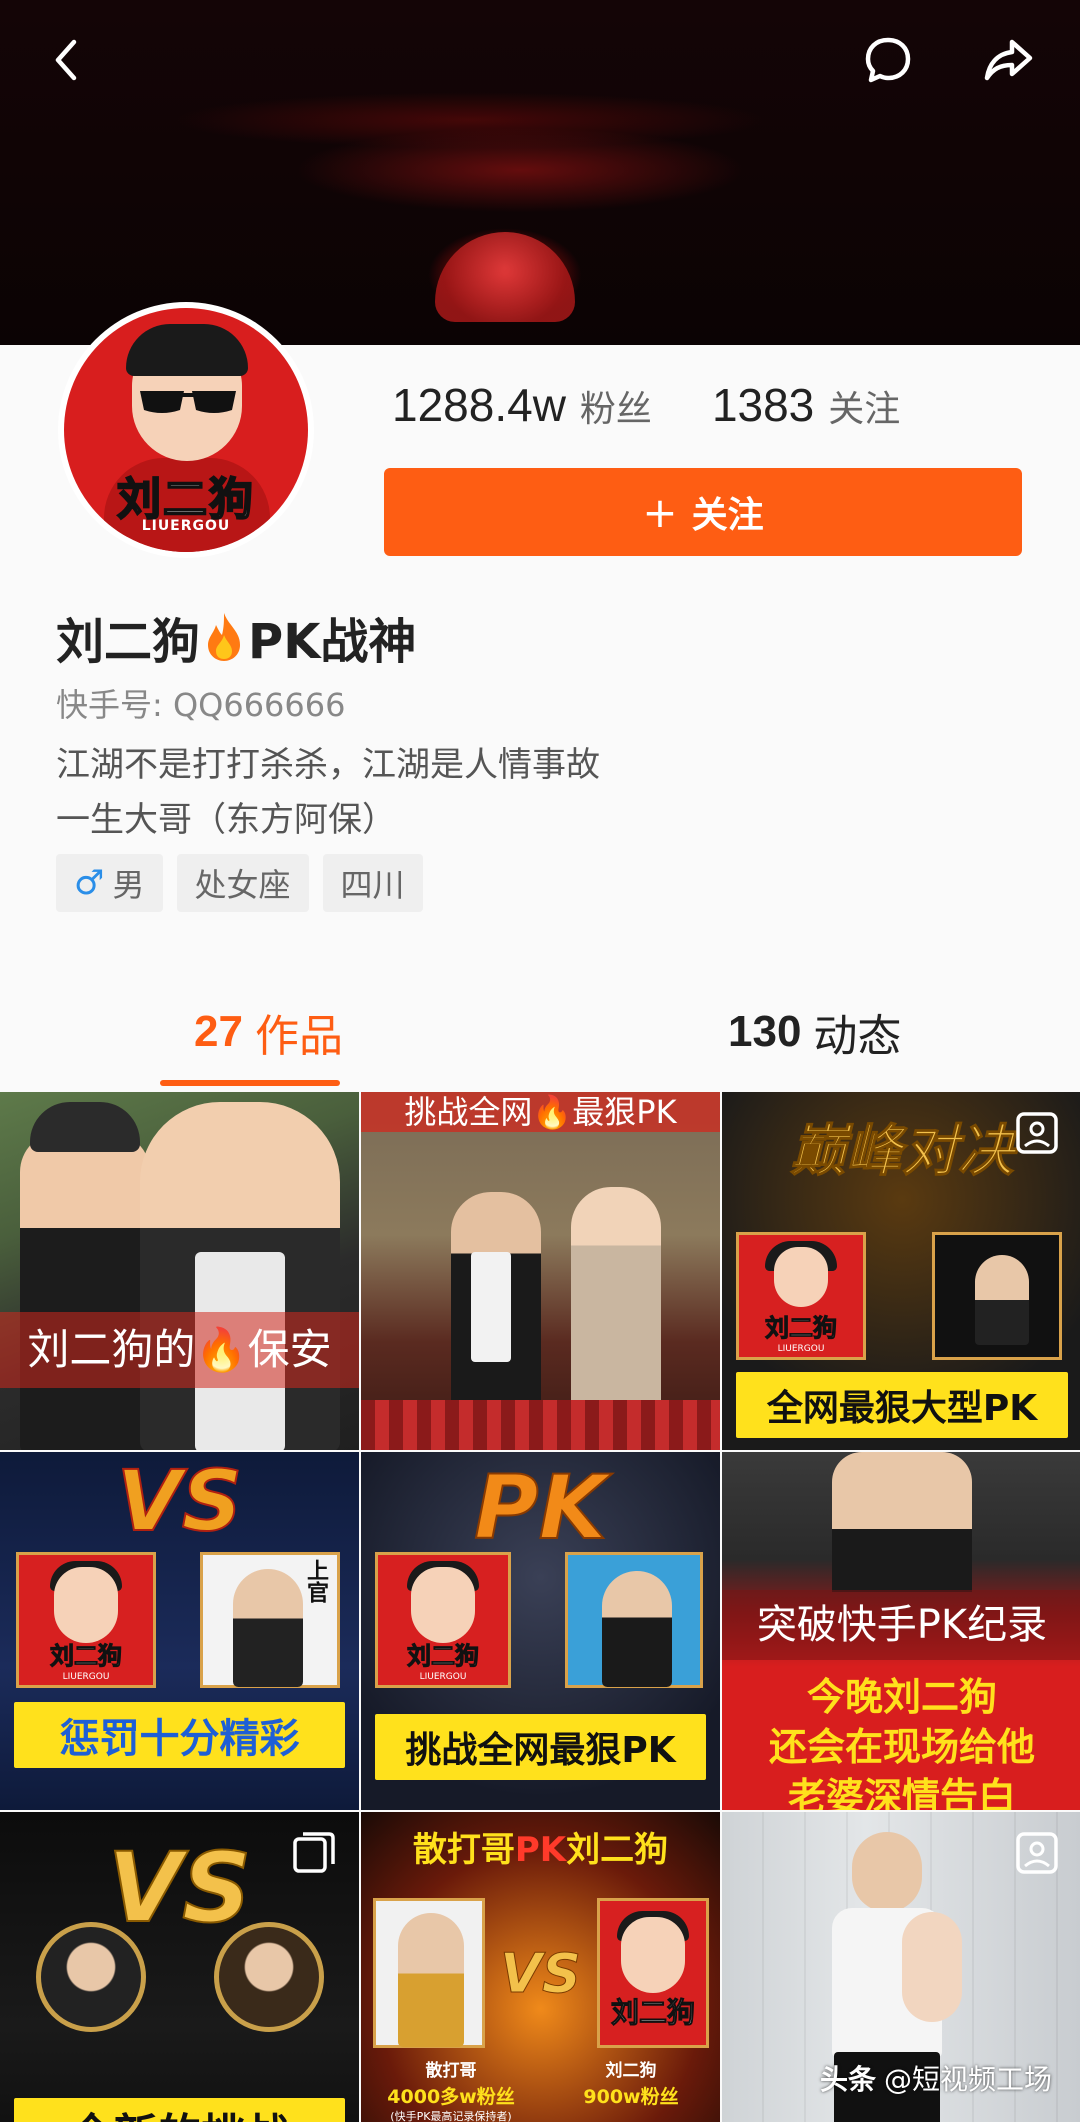 The image size is (1080, 2122). I want to click on display-name: 刘二狗 PK战神, so click(236, 637).